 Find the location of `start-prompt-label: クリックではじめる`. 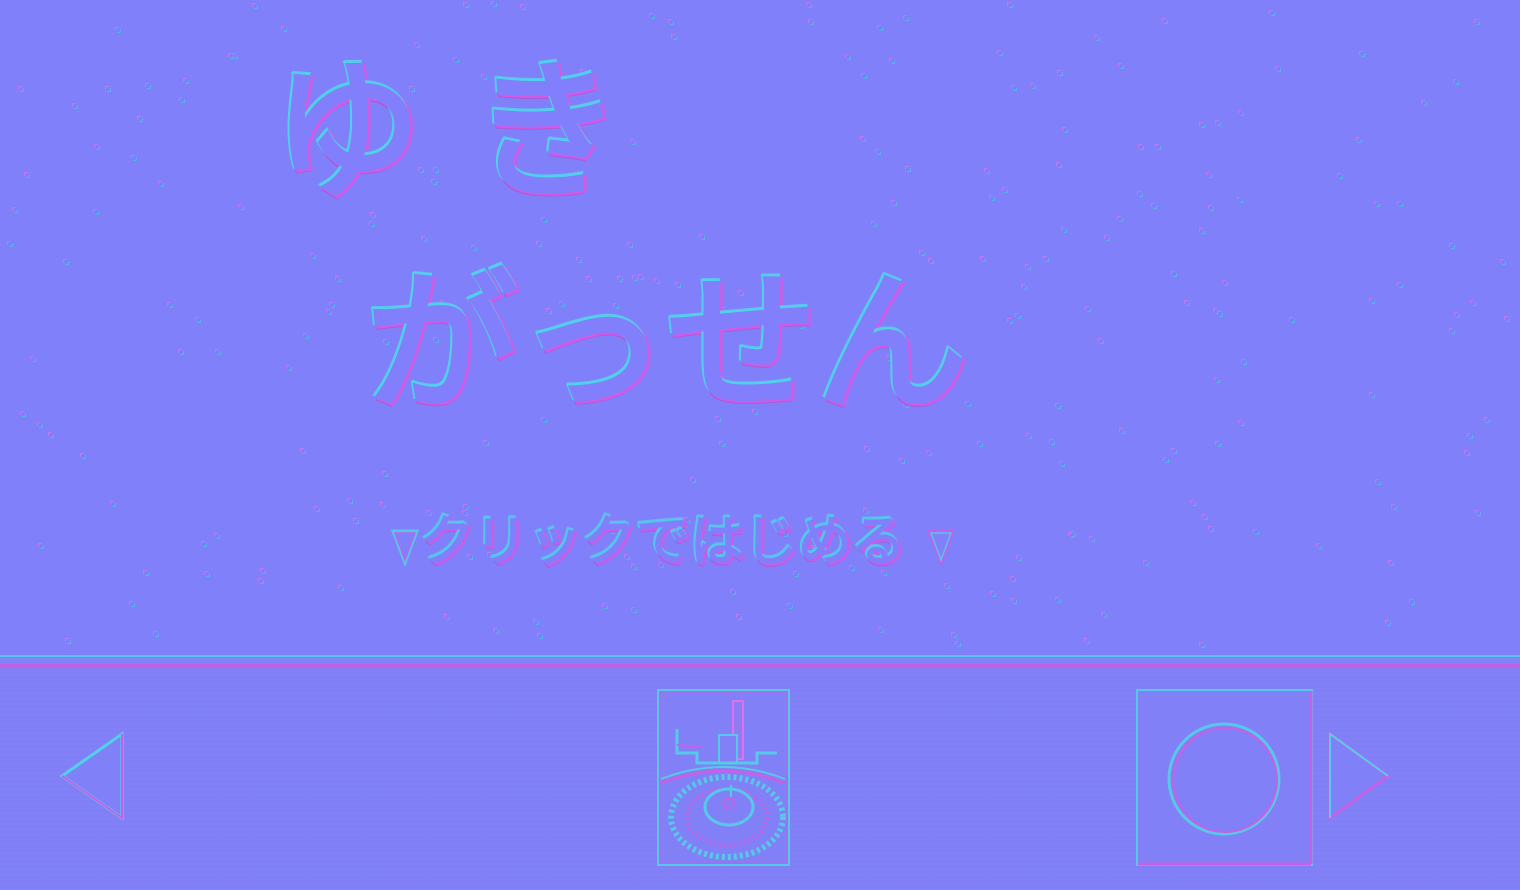

start-prompt-label: クリックではじめる is located at coordinates (663, 541).